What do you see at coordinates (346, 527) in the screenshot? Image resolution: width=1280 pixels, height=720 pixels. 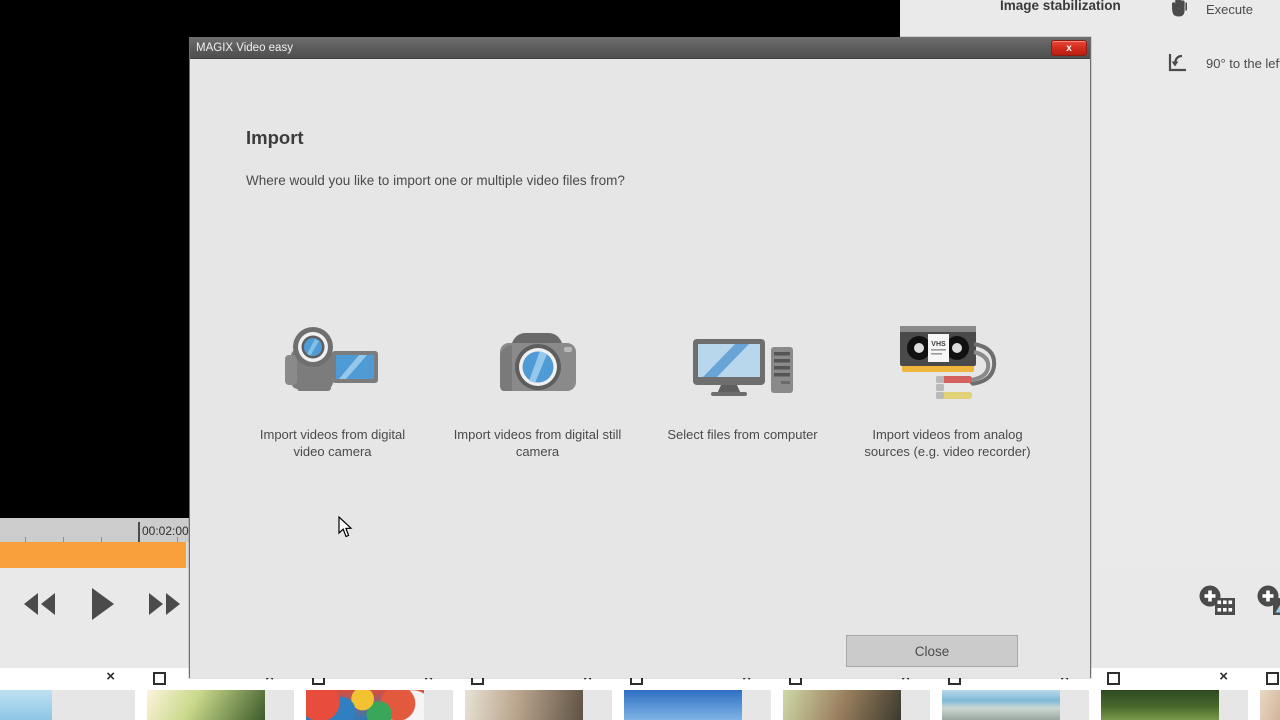 I see `mouse-cursor` at bounding box center [346, 527].